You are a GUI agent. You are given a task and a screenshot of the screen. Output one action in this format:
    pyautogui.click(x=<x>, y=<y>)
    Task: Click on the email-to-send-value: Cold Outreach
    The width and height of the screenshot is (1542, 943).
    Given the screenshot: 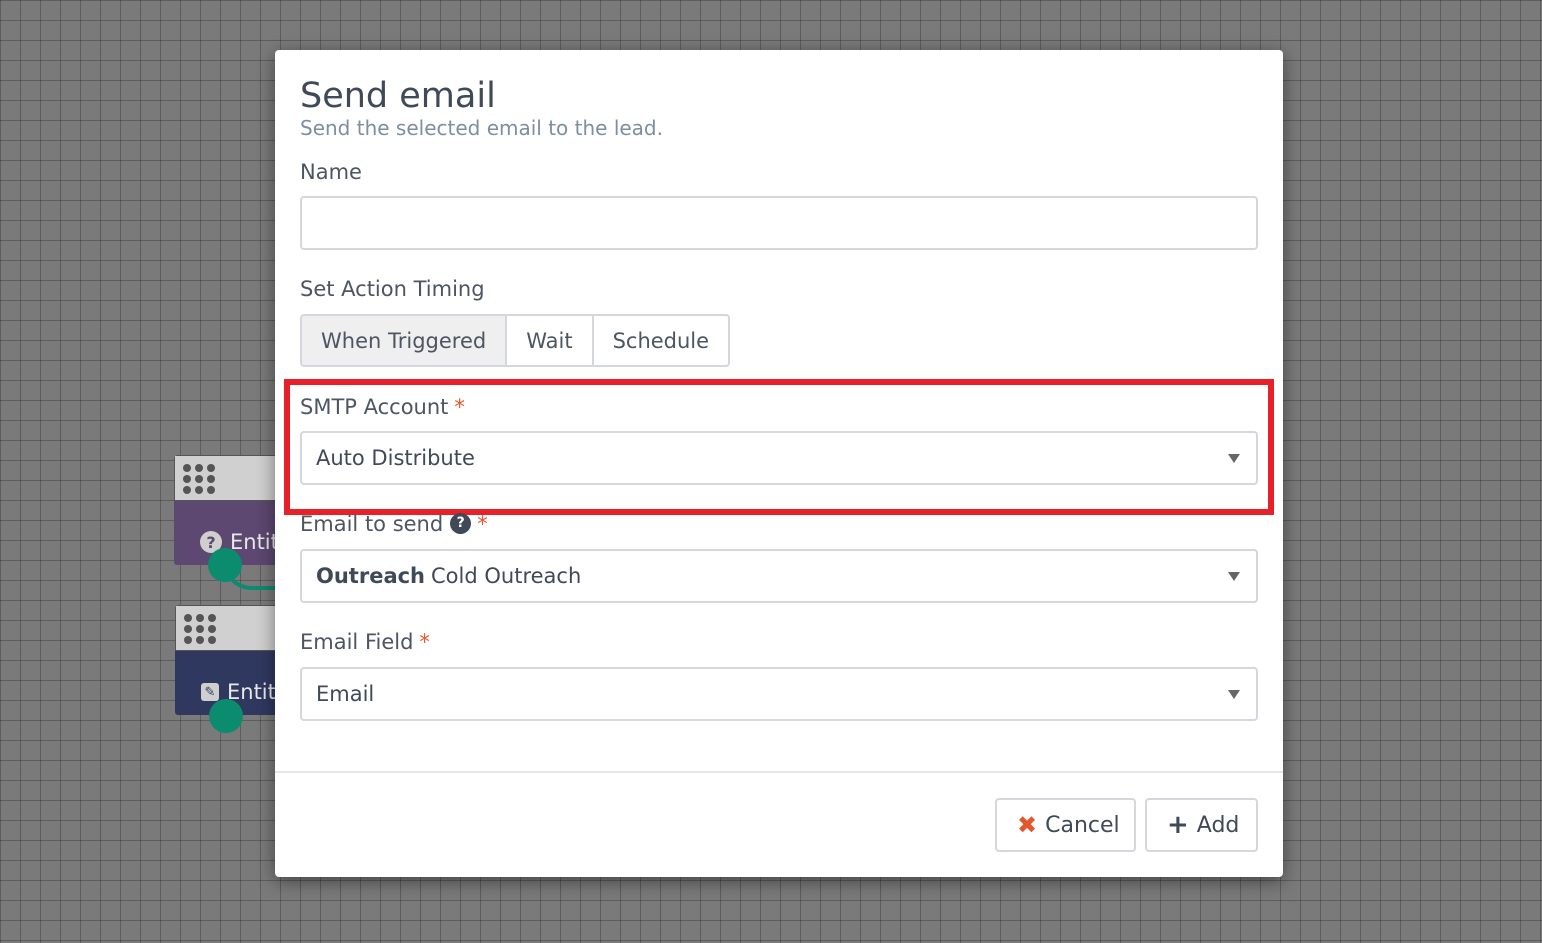 What is the action you would take?
    pyautogui.click(x=506, y=576)
    